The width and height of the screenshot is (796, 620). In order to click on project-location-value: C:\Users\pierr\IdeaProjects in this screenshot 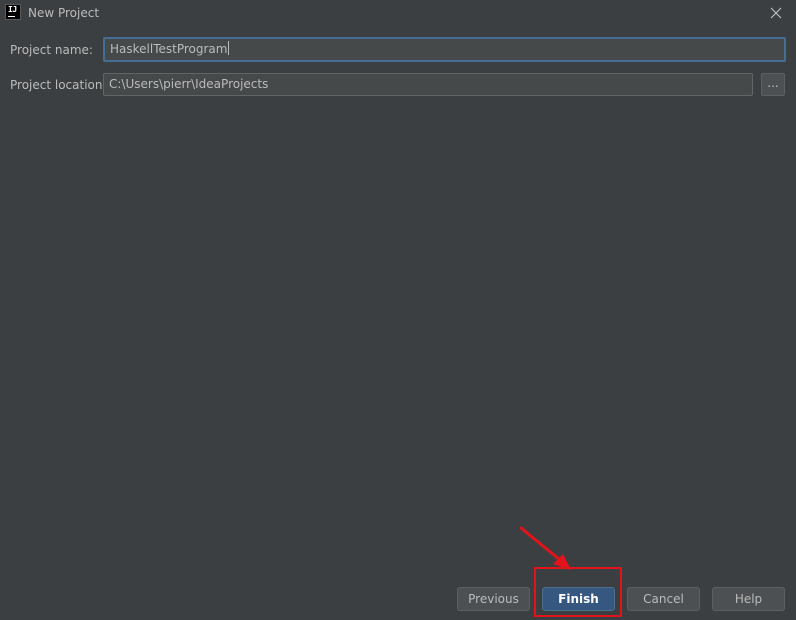, I will do `click(189, 84)`.